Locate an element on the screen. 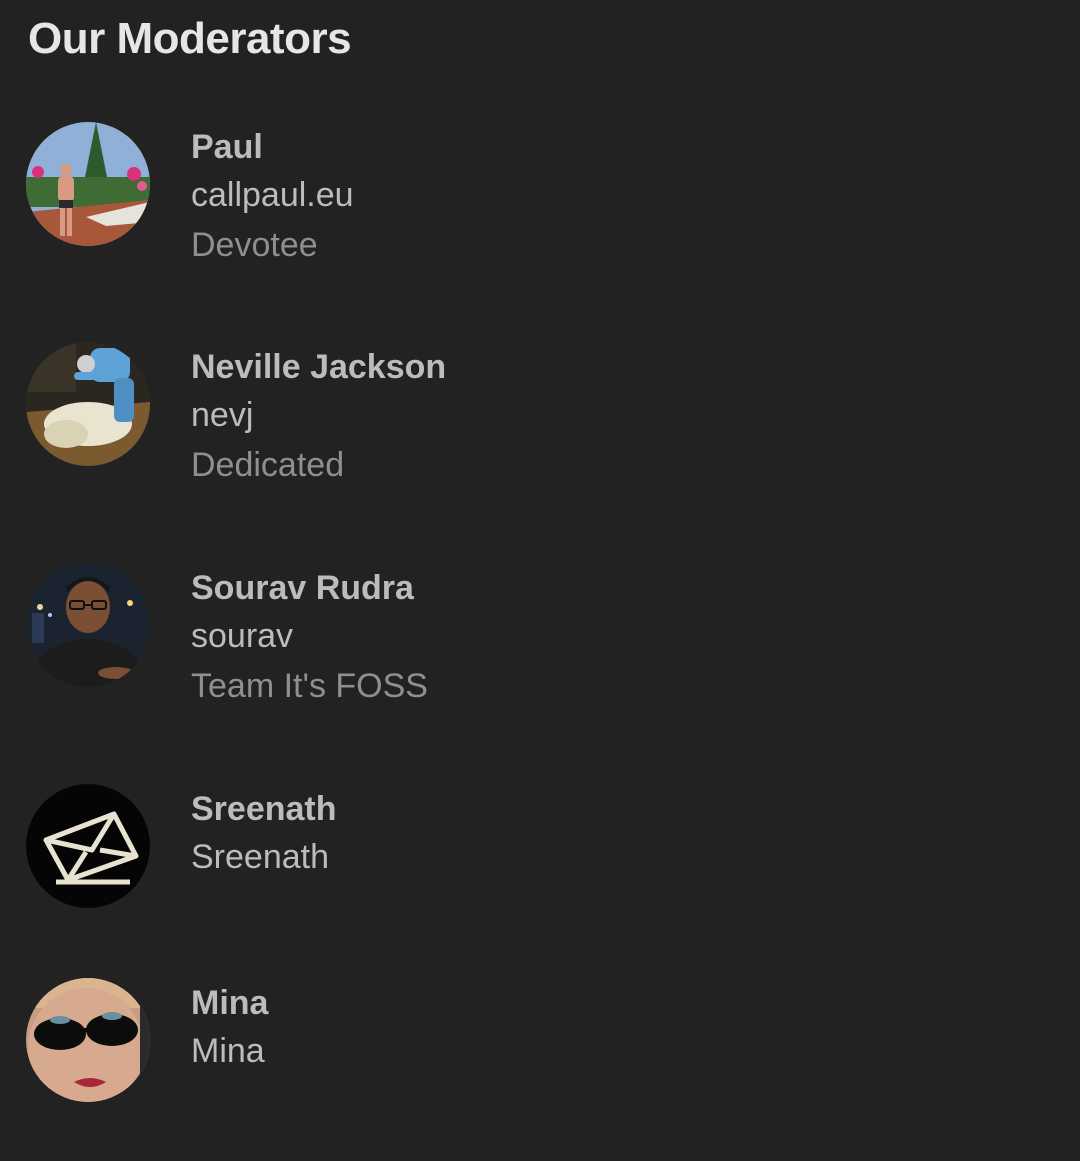 The width and height of the screenshot is (1080, 1161). moderator-title: Devotee is located at coordinates (254, 245).